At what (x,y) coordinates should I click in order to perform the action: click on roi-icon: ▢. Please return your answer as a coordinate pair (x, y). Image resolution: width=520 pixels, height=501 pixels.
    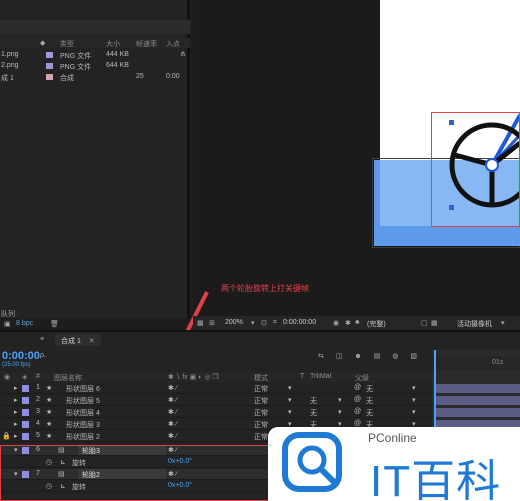
    Looking at the image, I should click on (424, 323).